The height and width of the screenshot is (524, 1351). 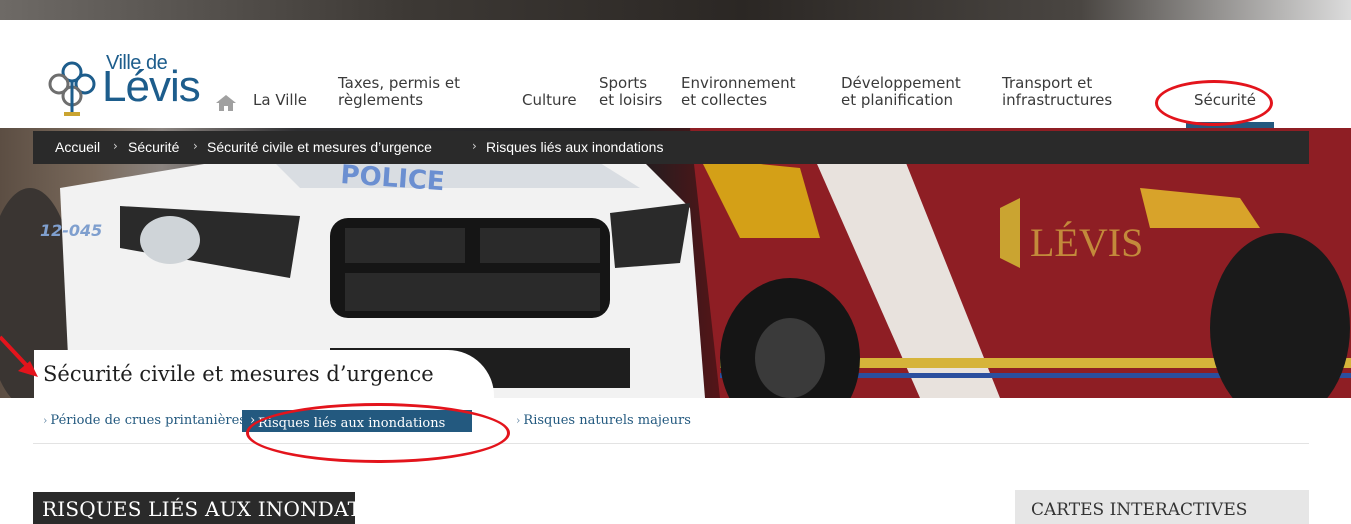 I want to click on logo-emblem-icon, so click(x=72, y=88).